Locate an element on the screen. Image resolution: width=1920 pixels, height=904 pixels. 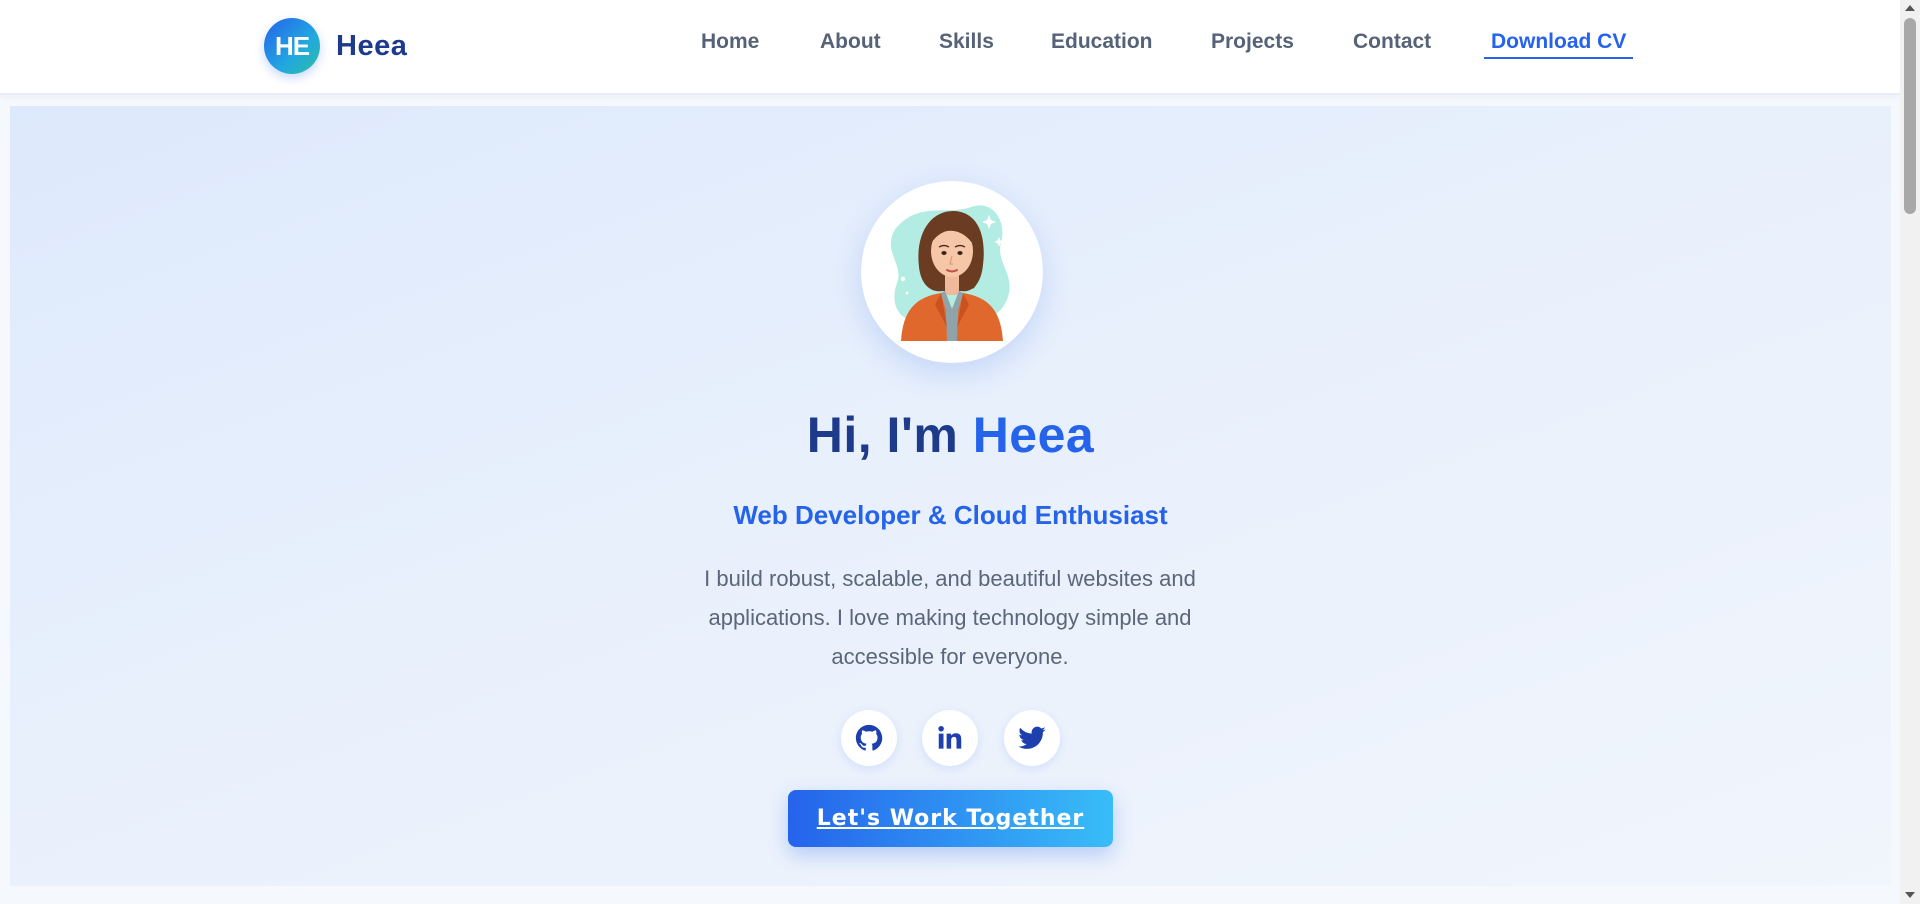
nav-home: Home is located at coordinates (730, 42).